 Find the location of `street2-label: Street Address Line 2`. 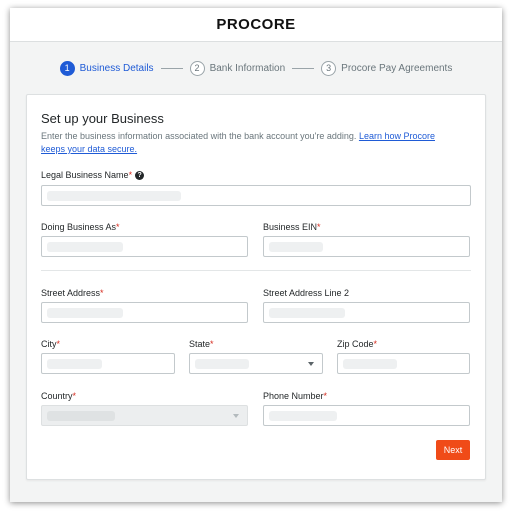

street2-label: Street Address Line 2 is located at coordinates (306, 293).